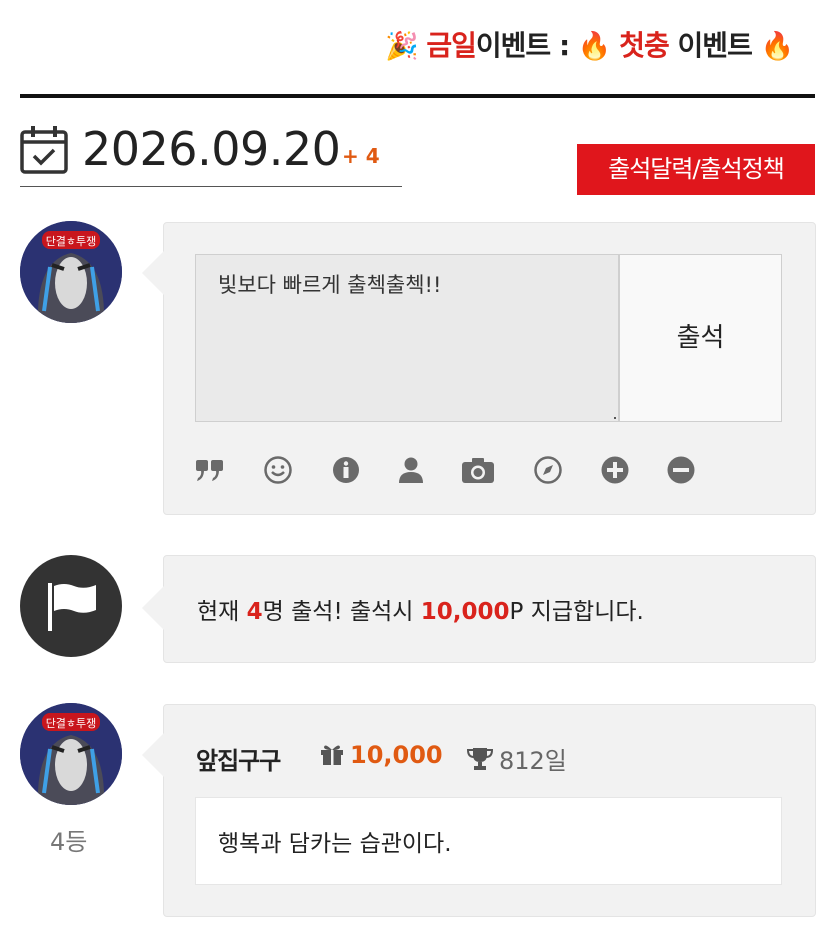 Image resolution: width=835 pixels, height=945 pixels. Describe the element at coordinates (411, 470) in the screenshot. I see `user-icon` at that location.